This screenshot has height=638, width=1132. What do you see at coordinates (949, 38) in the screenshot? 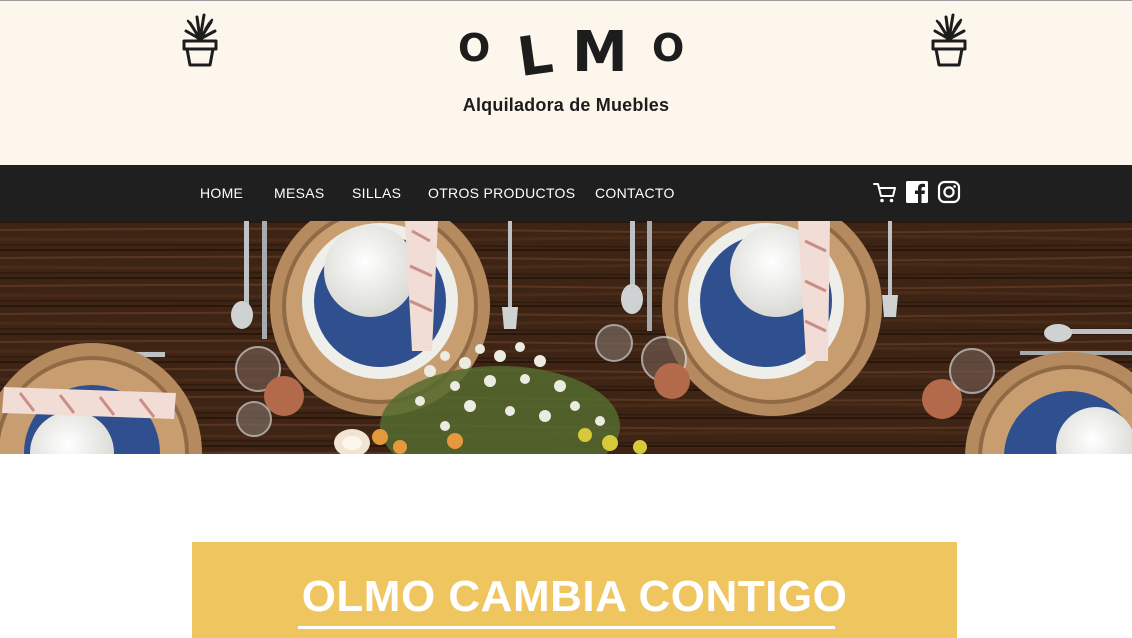
I see `plant-pot-icon` at bounding box center [949, 38].